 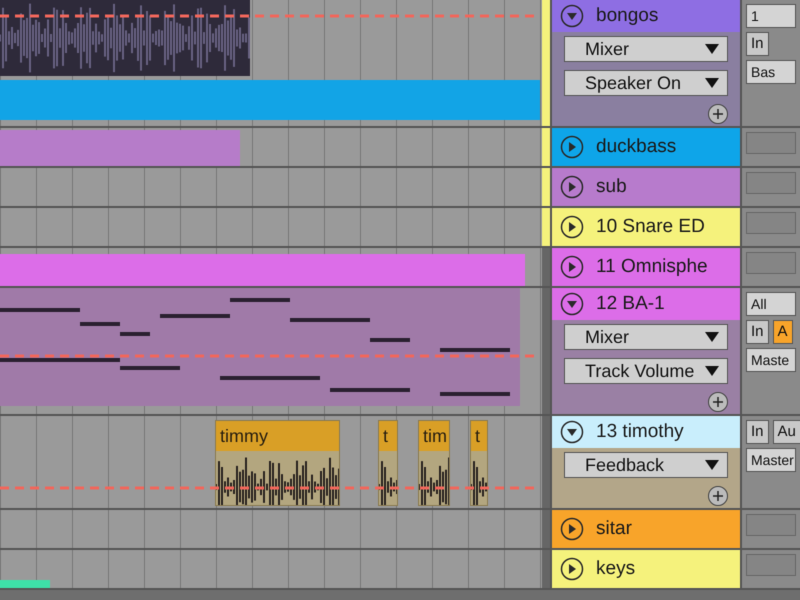 I want to click on track-name: 13 timothy, so click(x=640, y=432).